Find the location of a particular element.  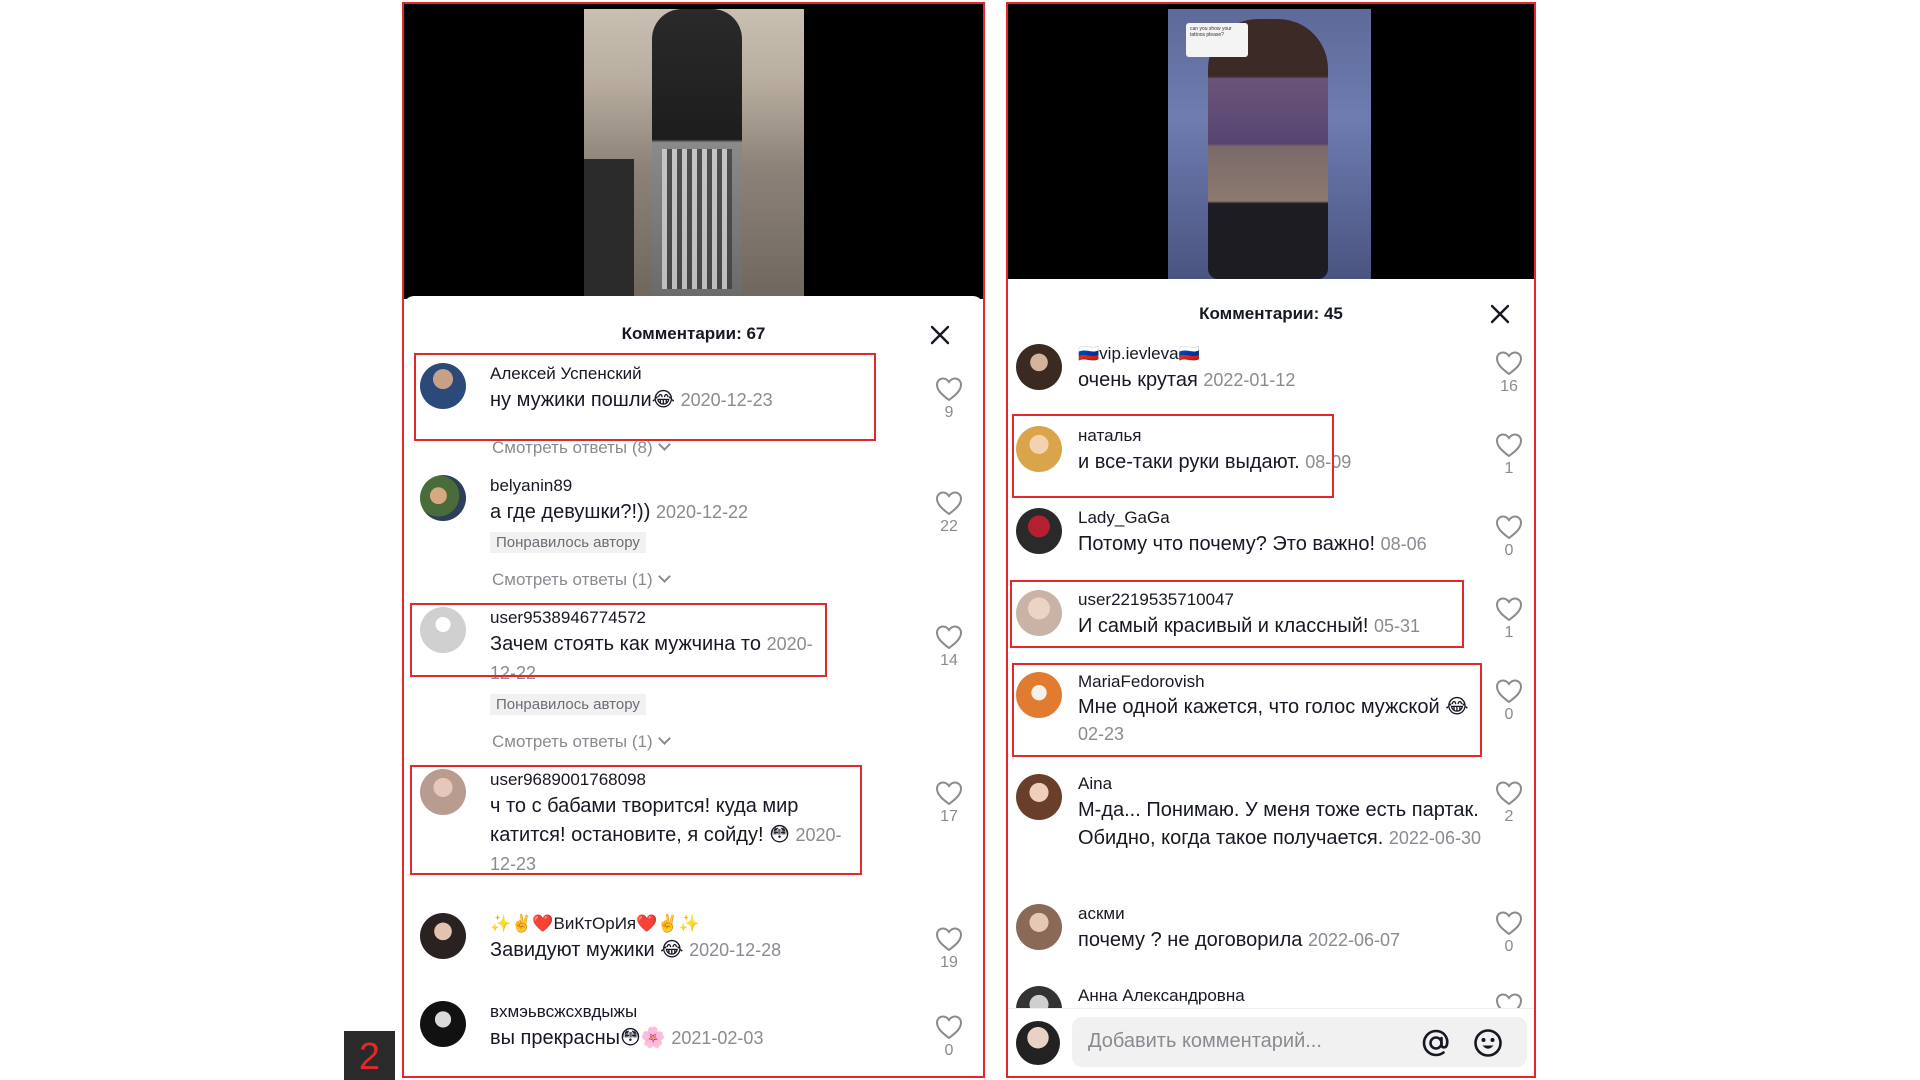

like-button: 9 is located at coordinates (949, 399).